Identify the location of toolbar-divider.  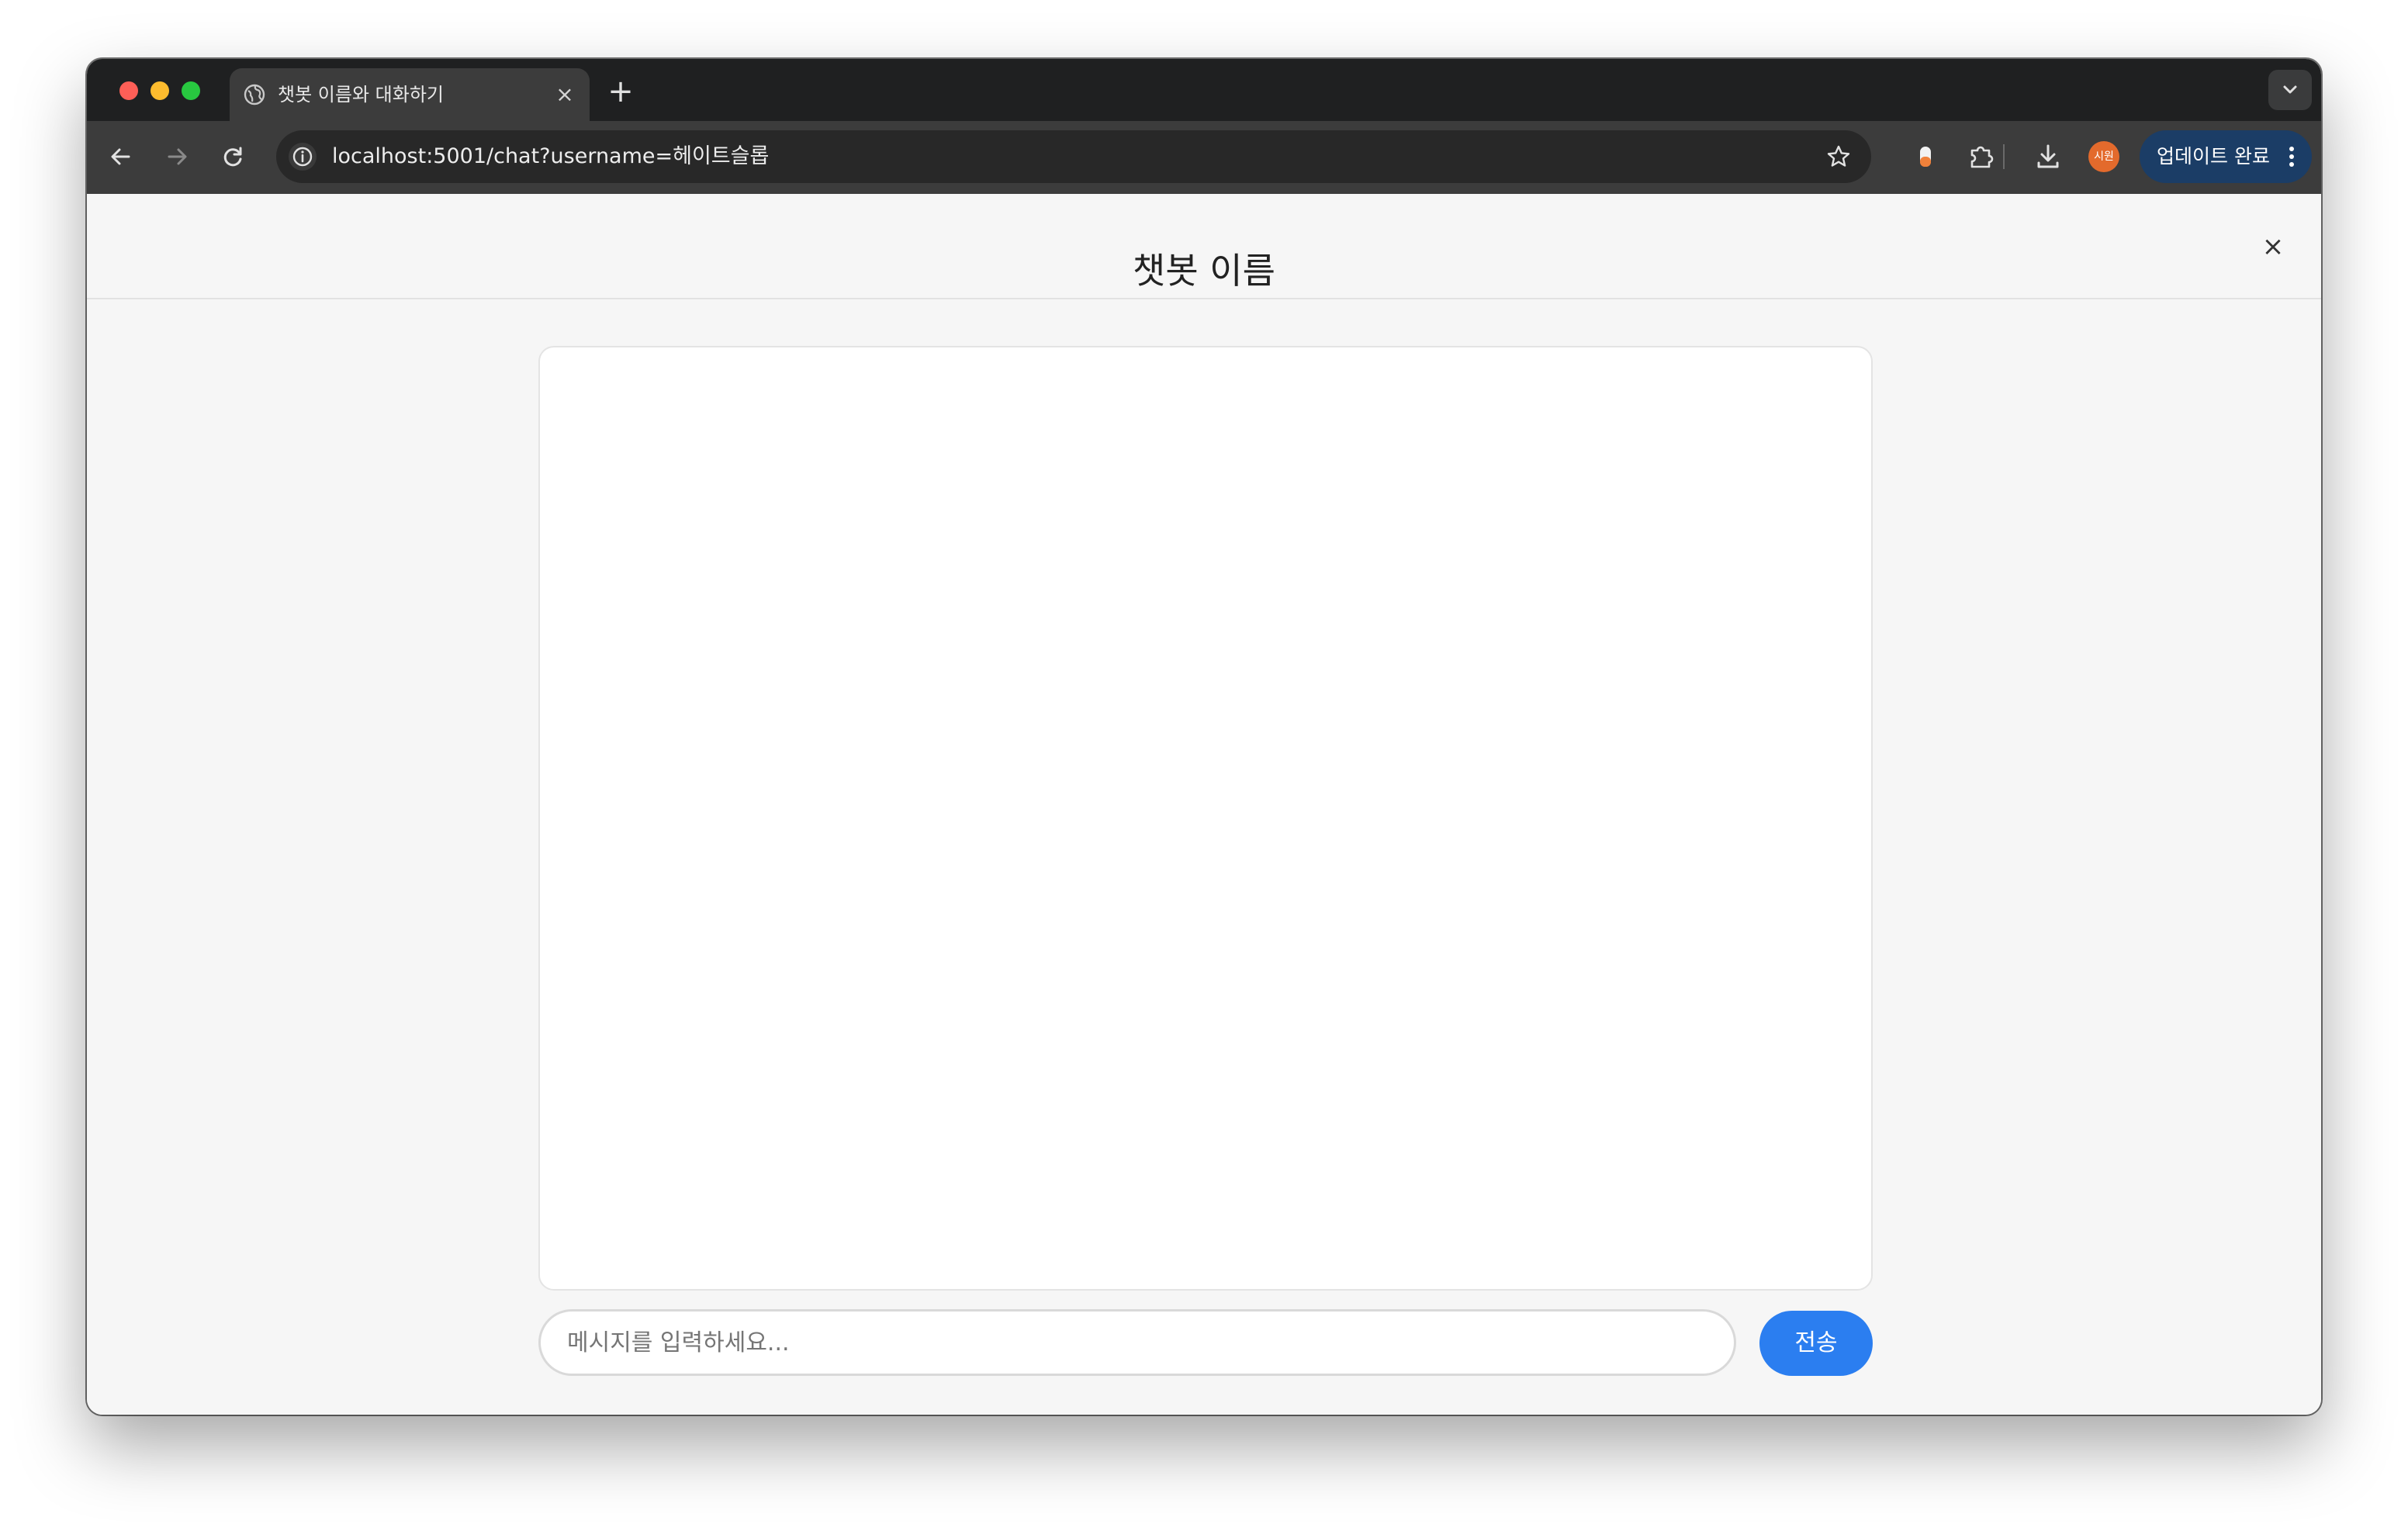
(2004, 156).